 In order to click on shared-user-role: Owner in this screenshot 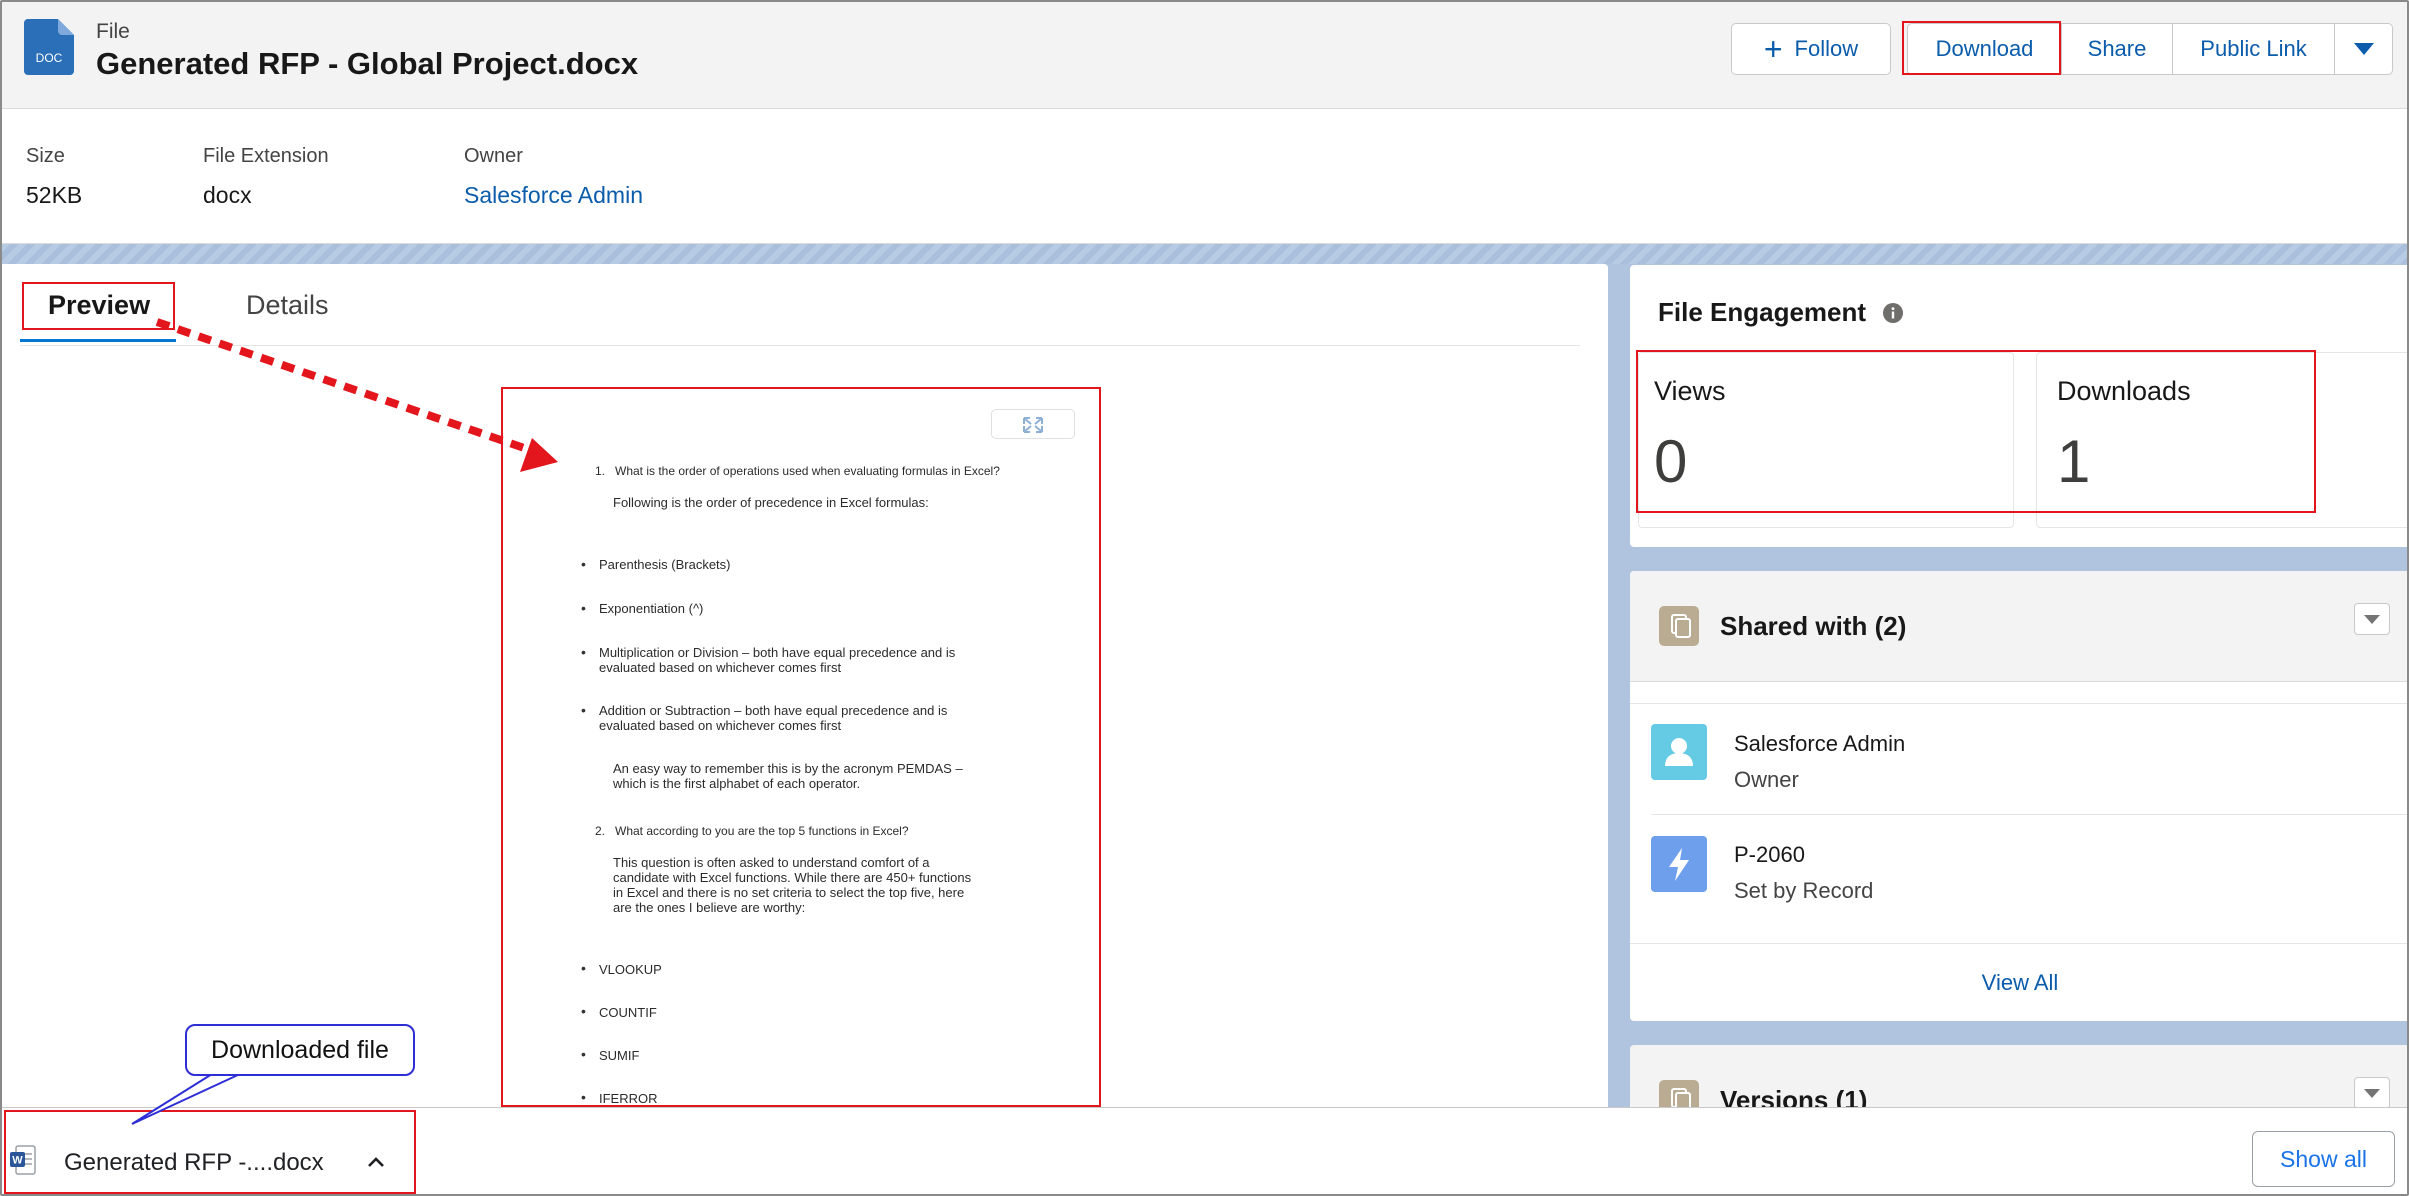, I will do `click(1766, 779)`.